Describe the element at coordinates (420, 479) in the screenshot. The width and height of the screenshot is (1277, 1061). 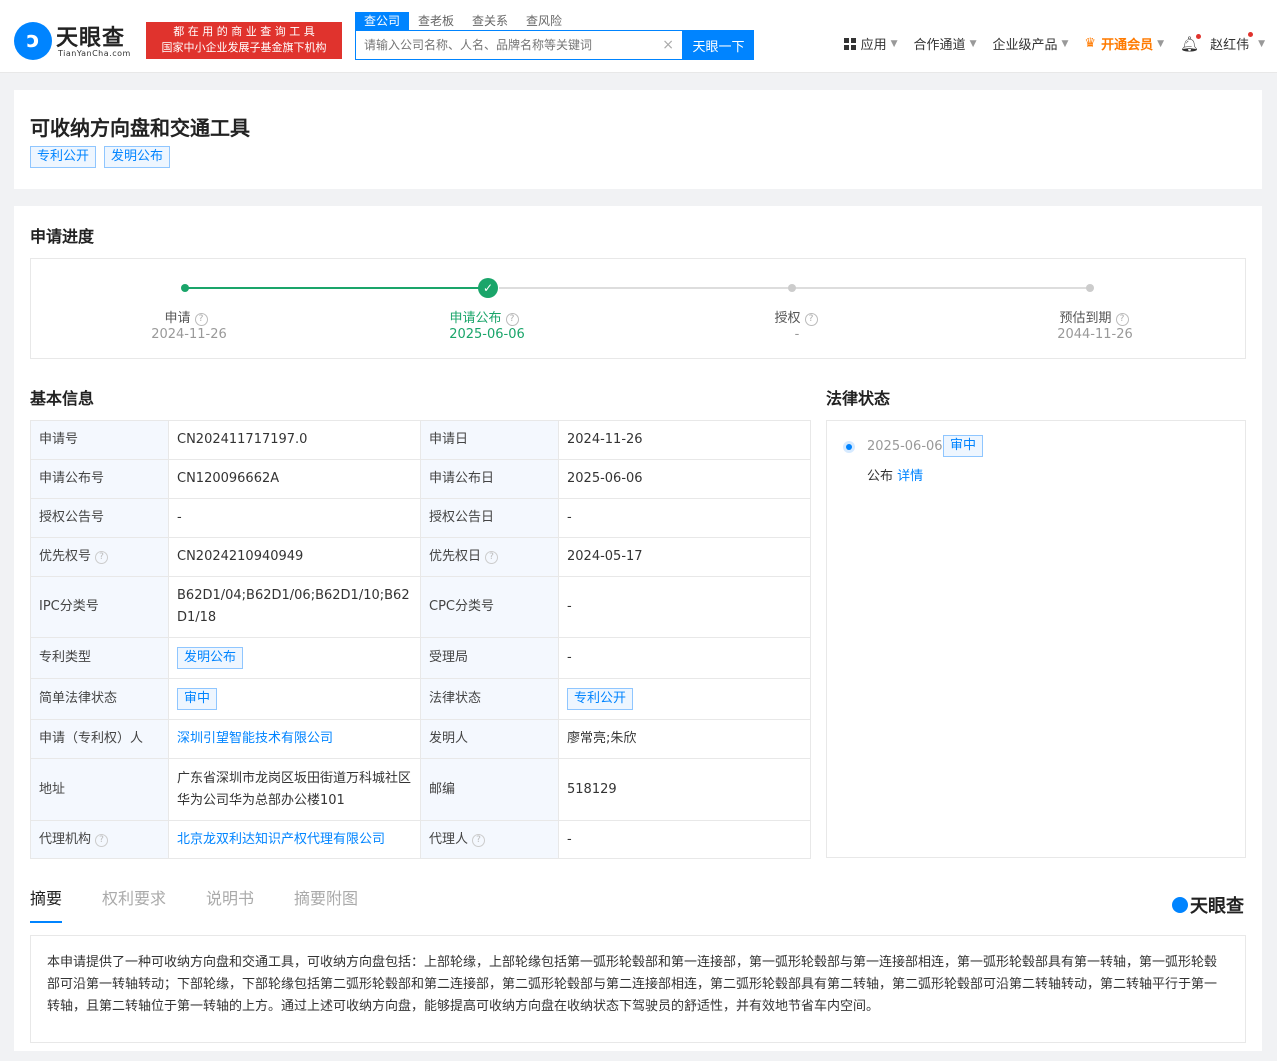
I see `table-row: 申请公布号 CN120096662A 申请公布日 2025-06-06` at that location.